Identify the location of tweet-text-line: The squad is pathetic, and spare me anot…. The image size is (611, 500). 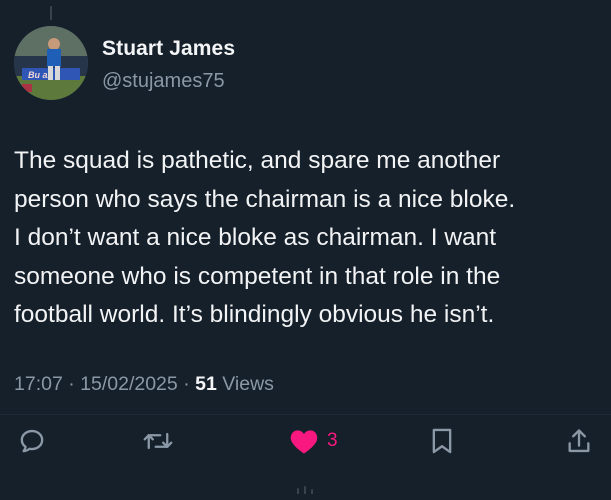
(257, 160).